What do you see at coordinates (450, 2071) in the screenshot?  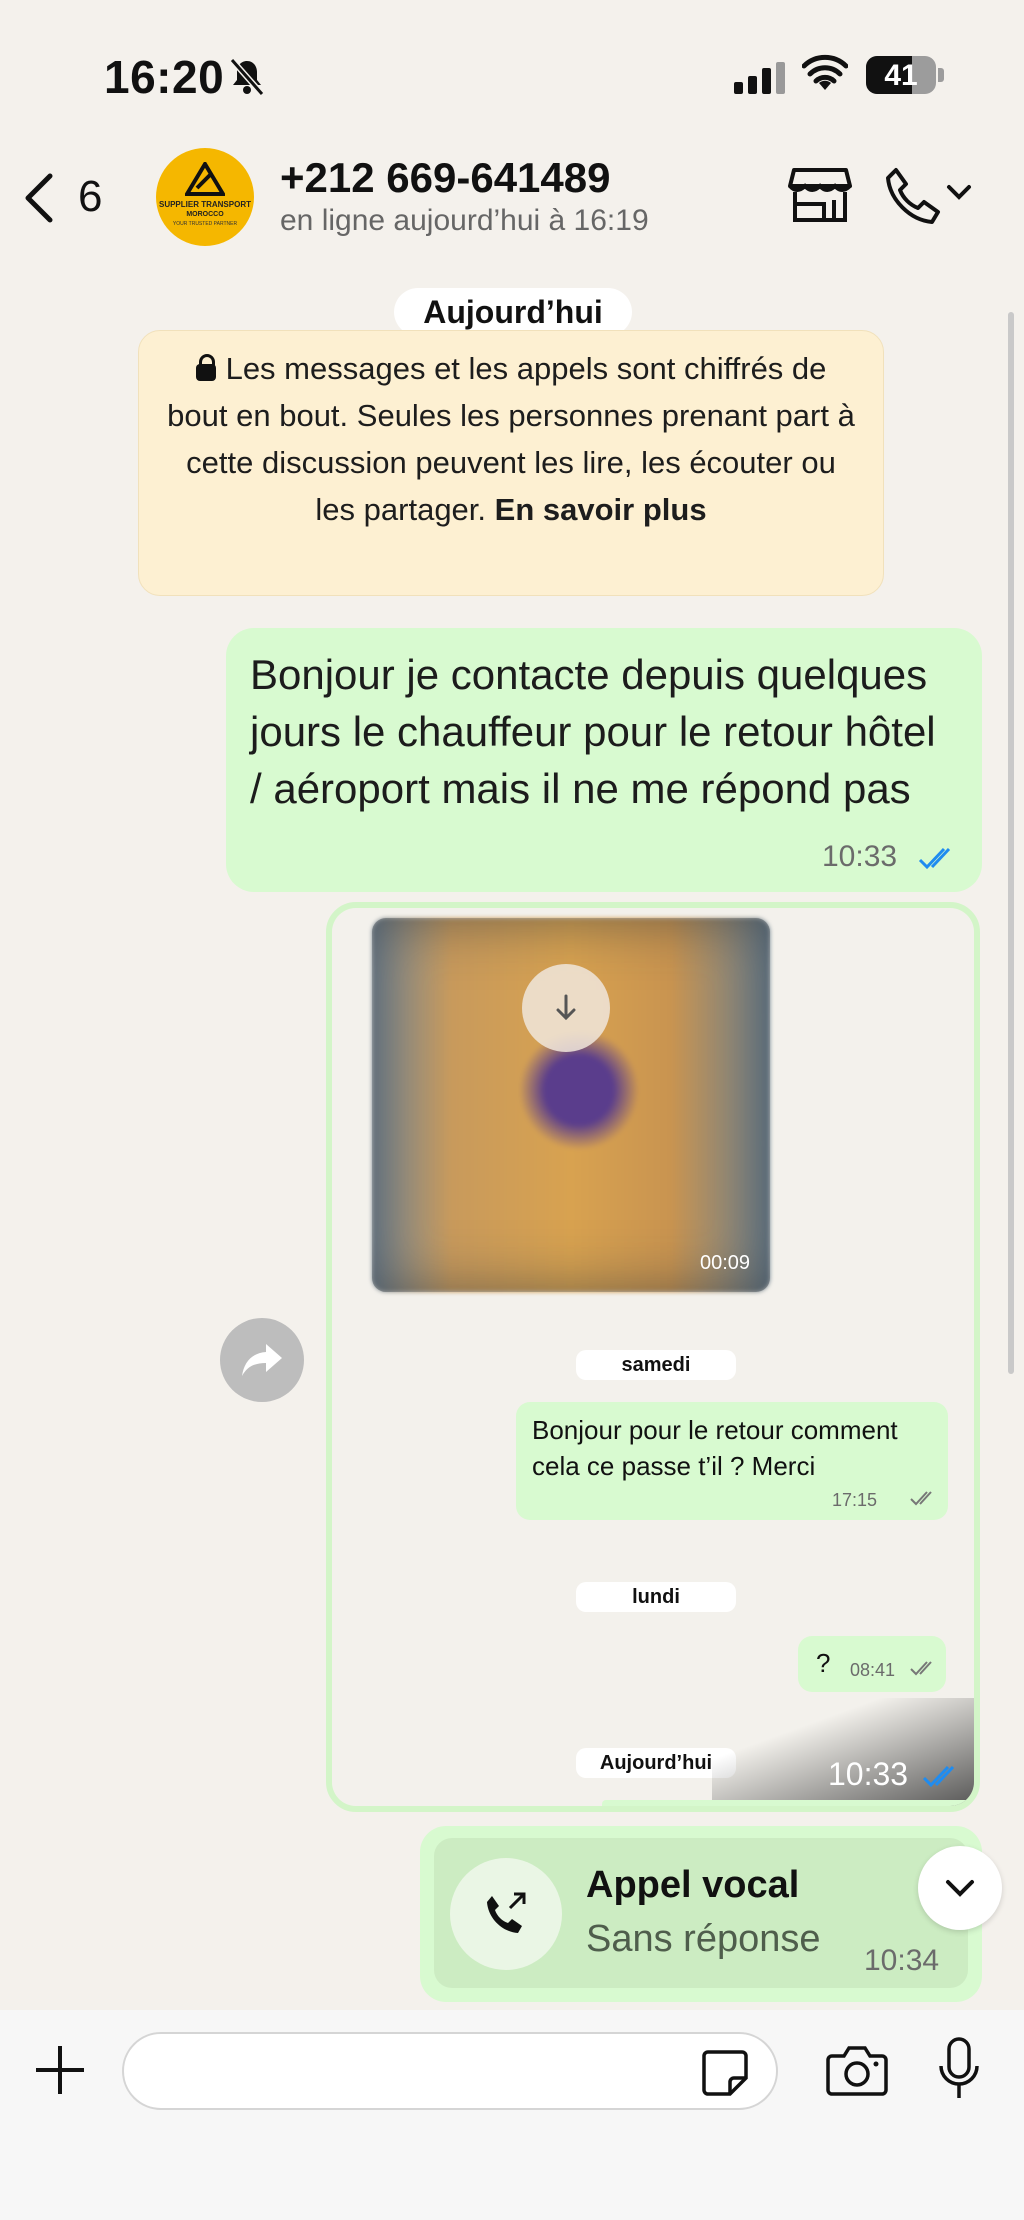 I see `message-input` at bounding box center [450, 2071].